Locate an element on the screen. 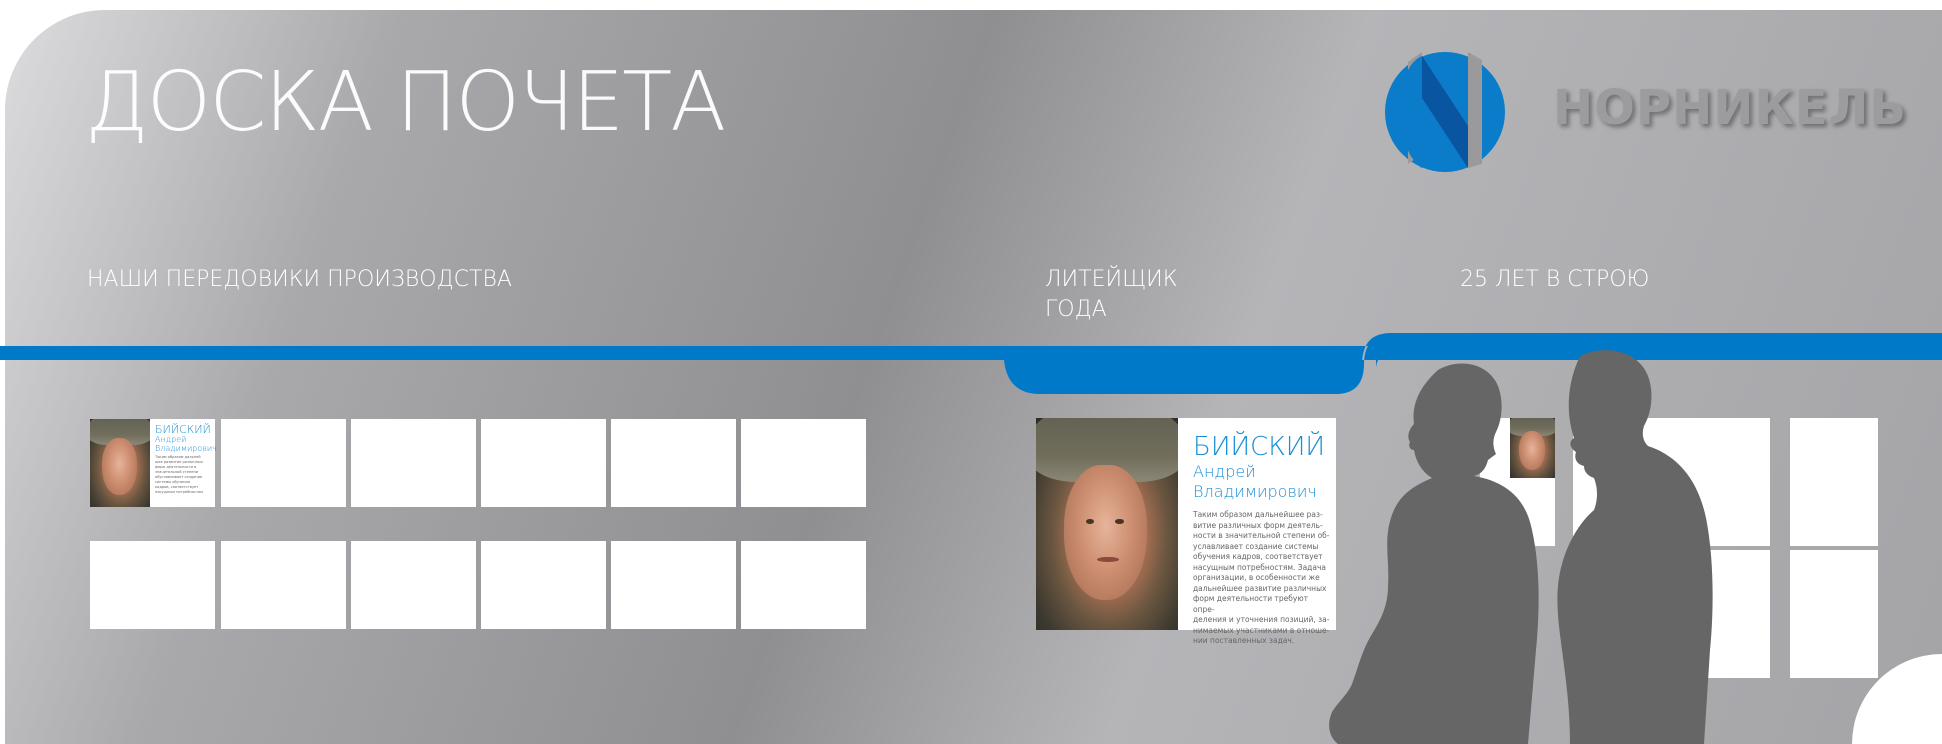  nornickel-logo-icon is located at coordinates (1445, 112).